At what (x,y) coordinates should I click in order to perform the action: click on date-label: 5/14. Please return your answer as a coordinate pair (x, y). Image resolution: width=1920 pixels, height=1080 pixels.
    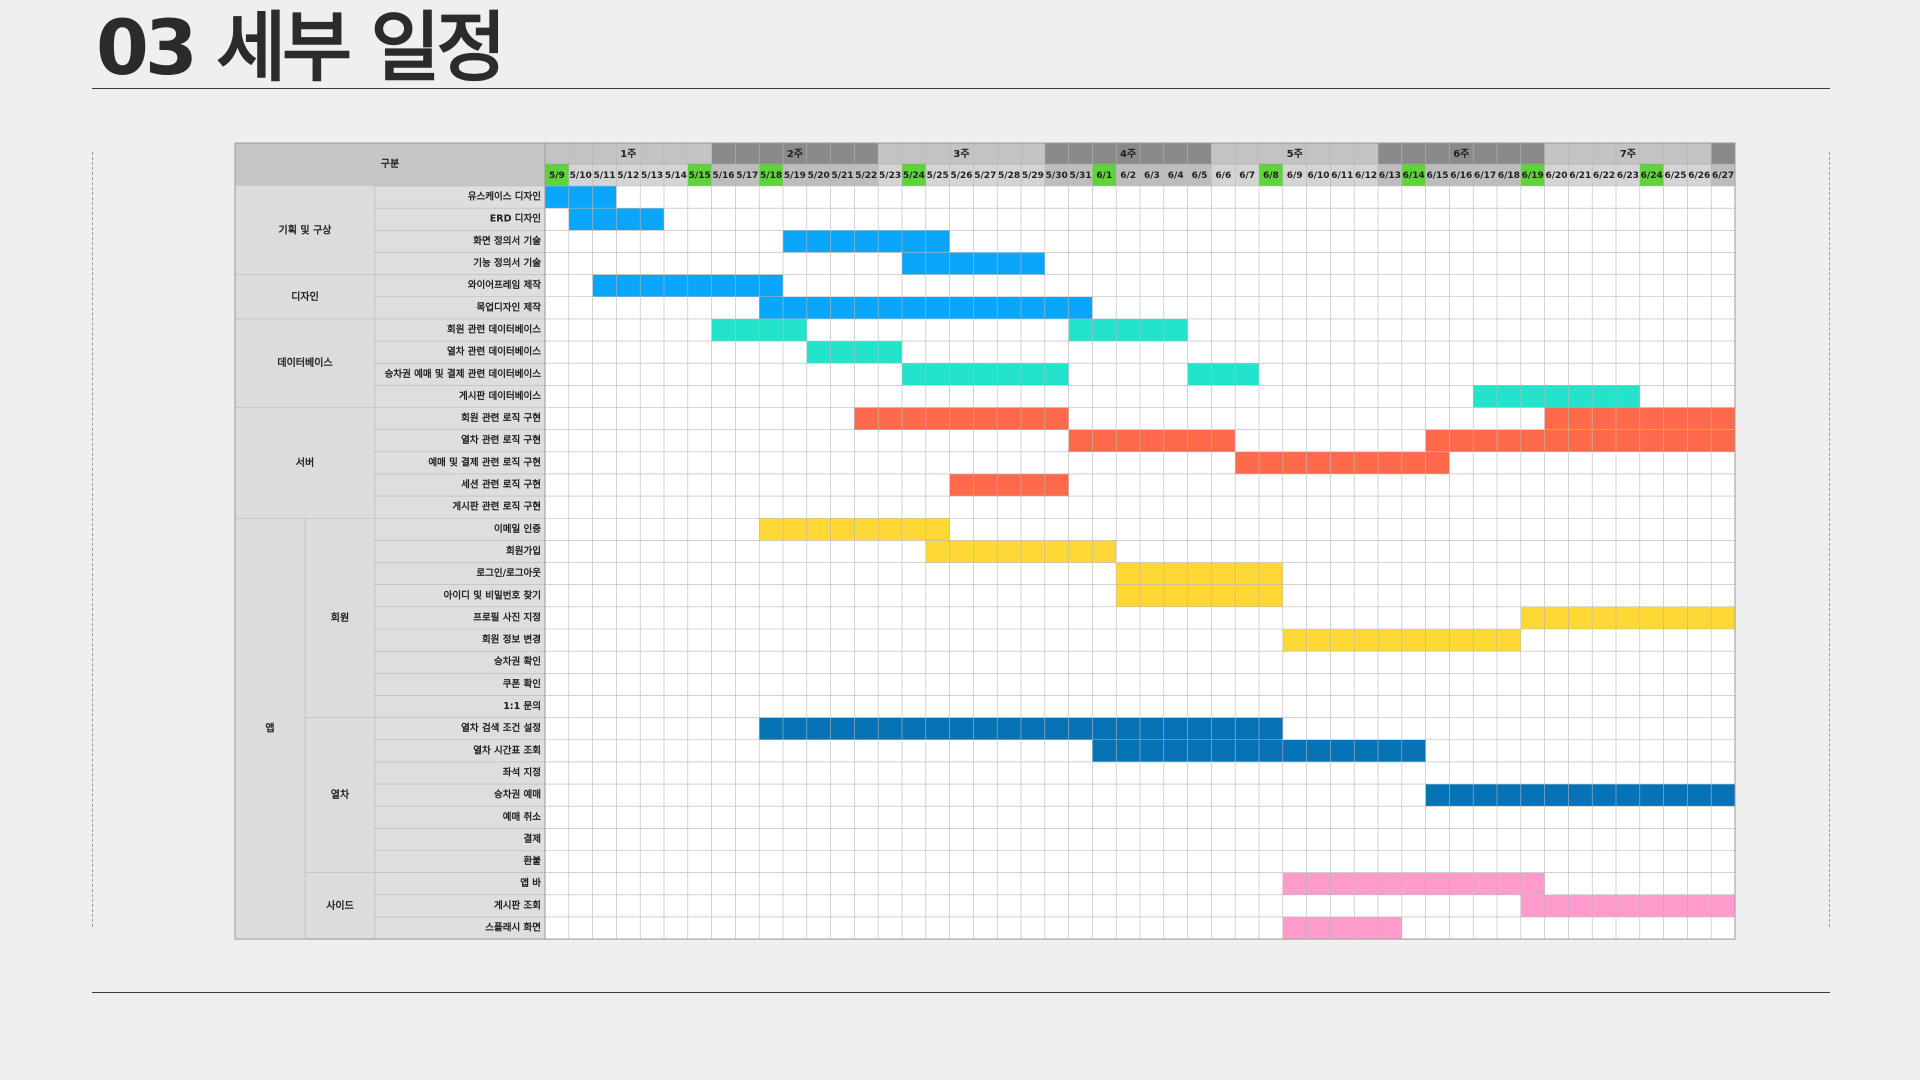
    Looking at the image, I should click on (676, 176).